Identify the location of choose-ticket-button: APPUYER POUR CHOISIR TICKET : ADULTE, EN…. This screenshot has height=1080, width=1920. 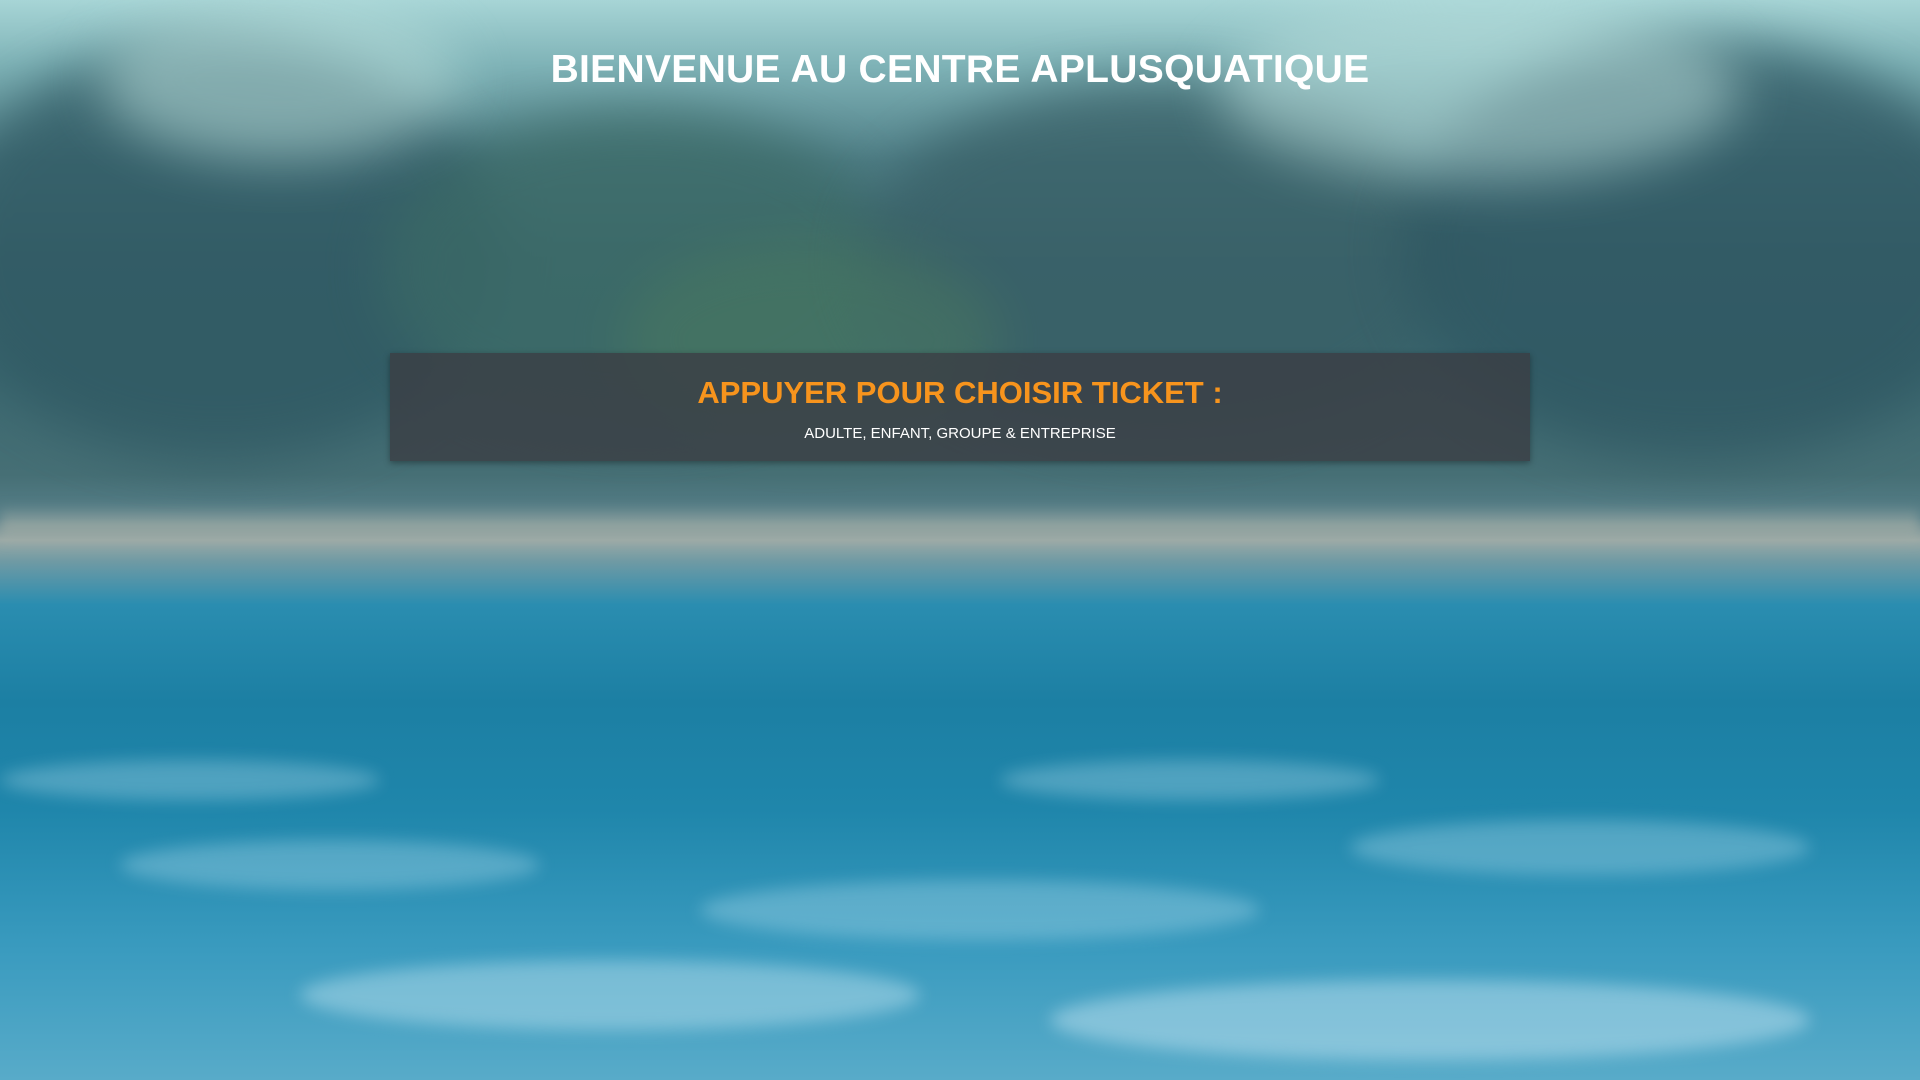
(960, 407).